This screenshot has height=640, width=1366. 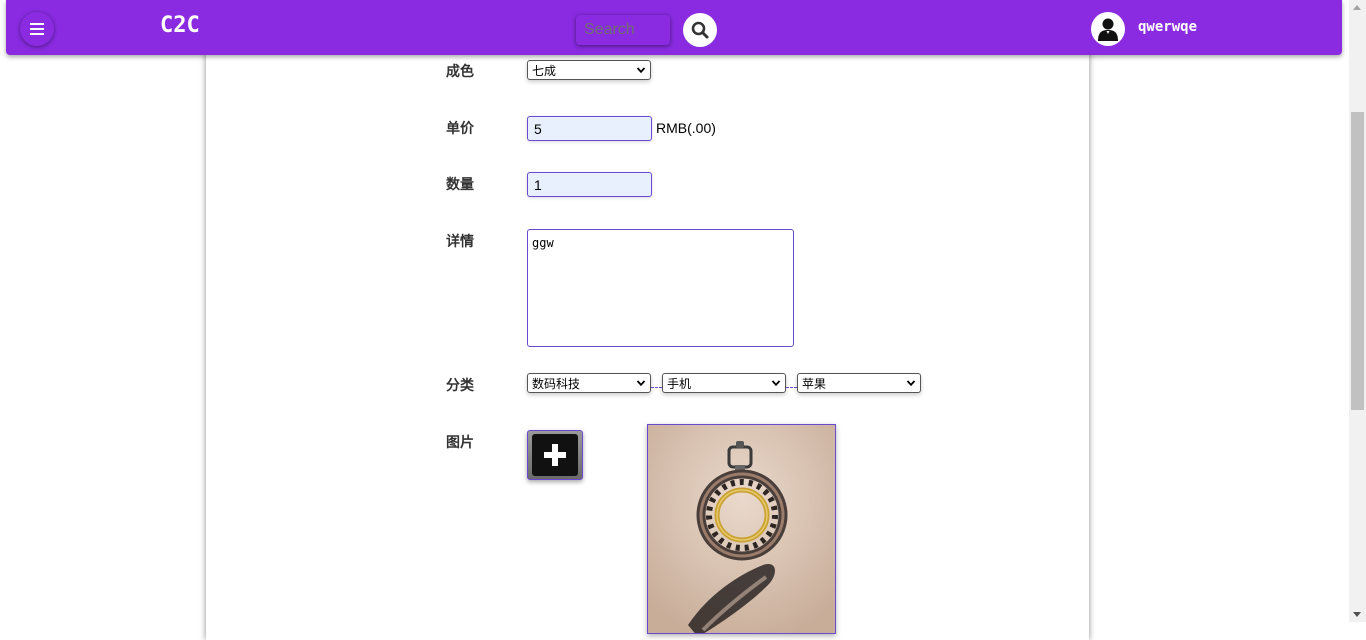 What do you see at coordinates (1357, 261) in the screenshot?
I see `scrollbar-thumb` at bounding box center [1357, 261].